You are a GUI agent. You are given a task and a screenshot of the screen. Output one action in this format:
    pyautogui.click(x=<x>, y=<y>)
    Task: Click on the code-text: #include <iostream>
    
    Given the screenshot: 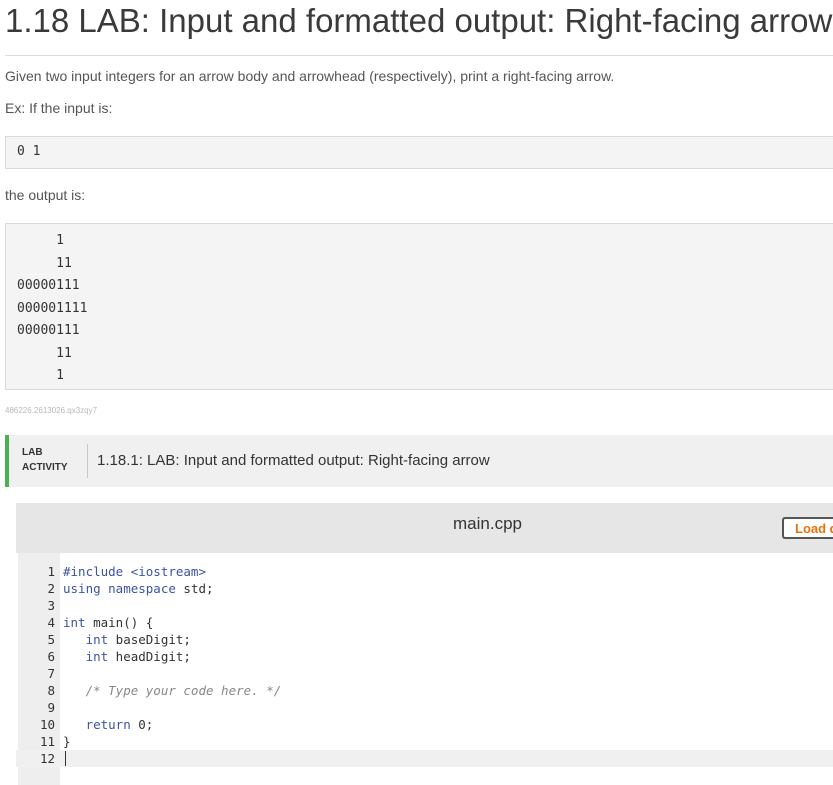 What is the action you would take?
    pyautogui.click(x=134, y=571)
    